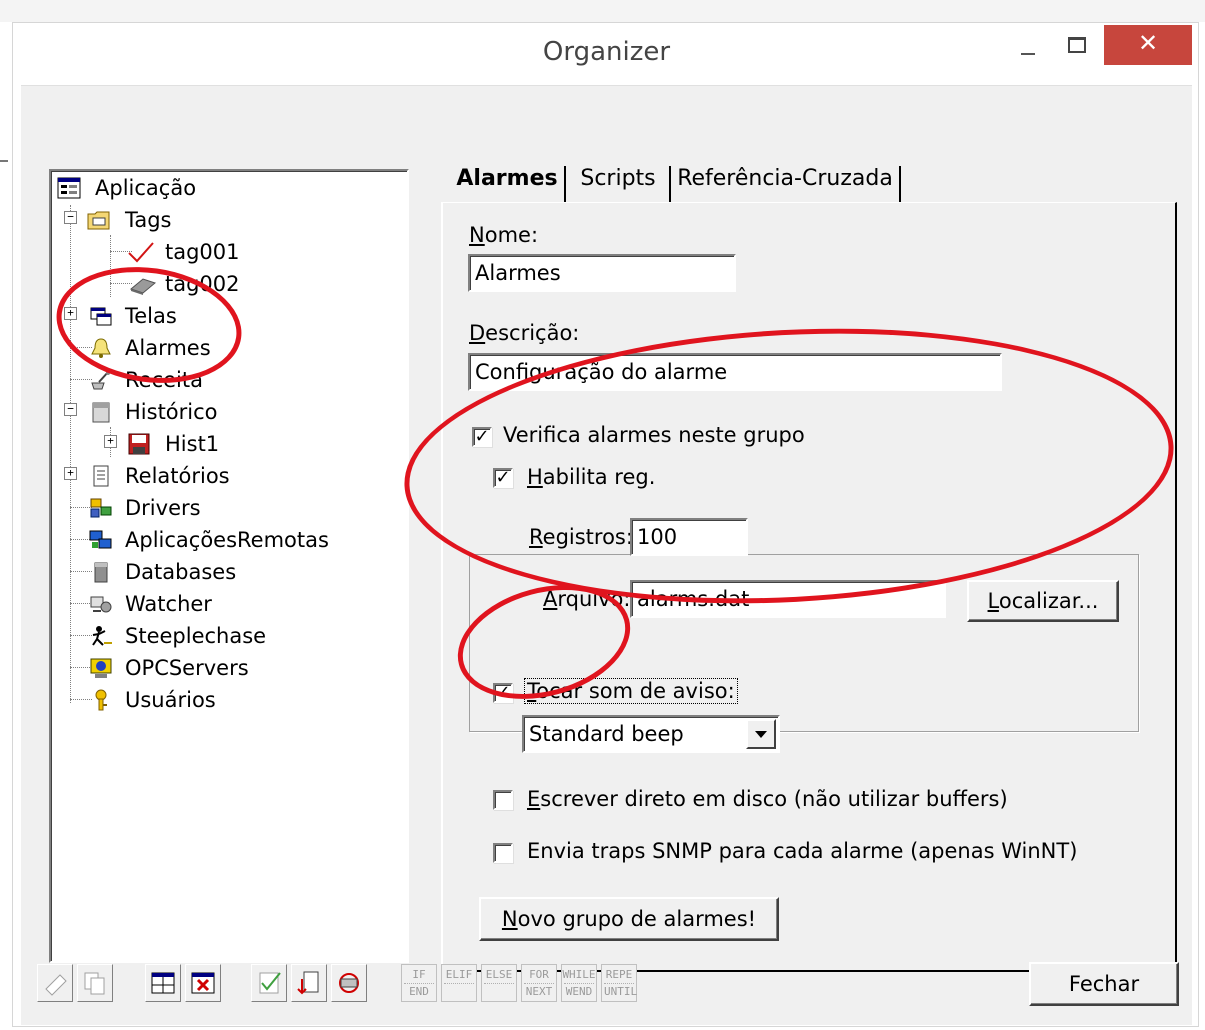 This screenshot has width=1205, height=1030. What do you see at coordinates (507, 179) in the screenshot?
I see `tab-alarmes: Alarmes` at bounding box center [507, 179].